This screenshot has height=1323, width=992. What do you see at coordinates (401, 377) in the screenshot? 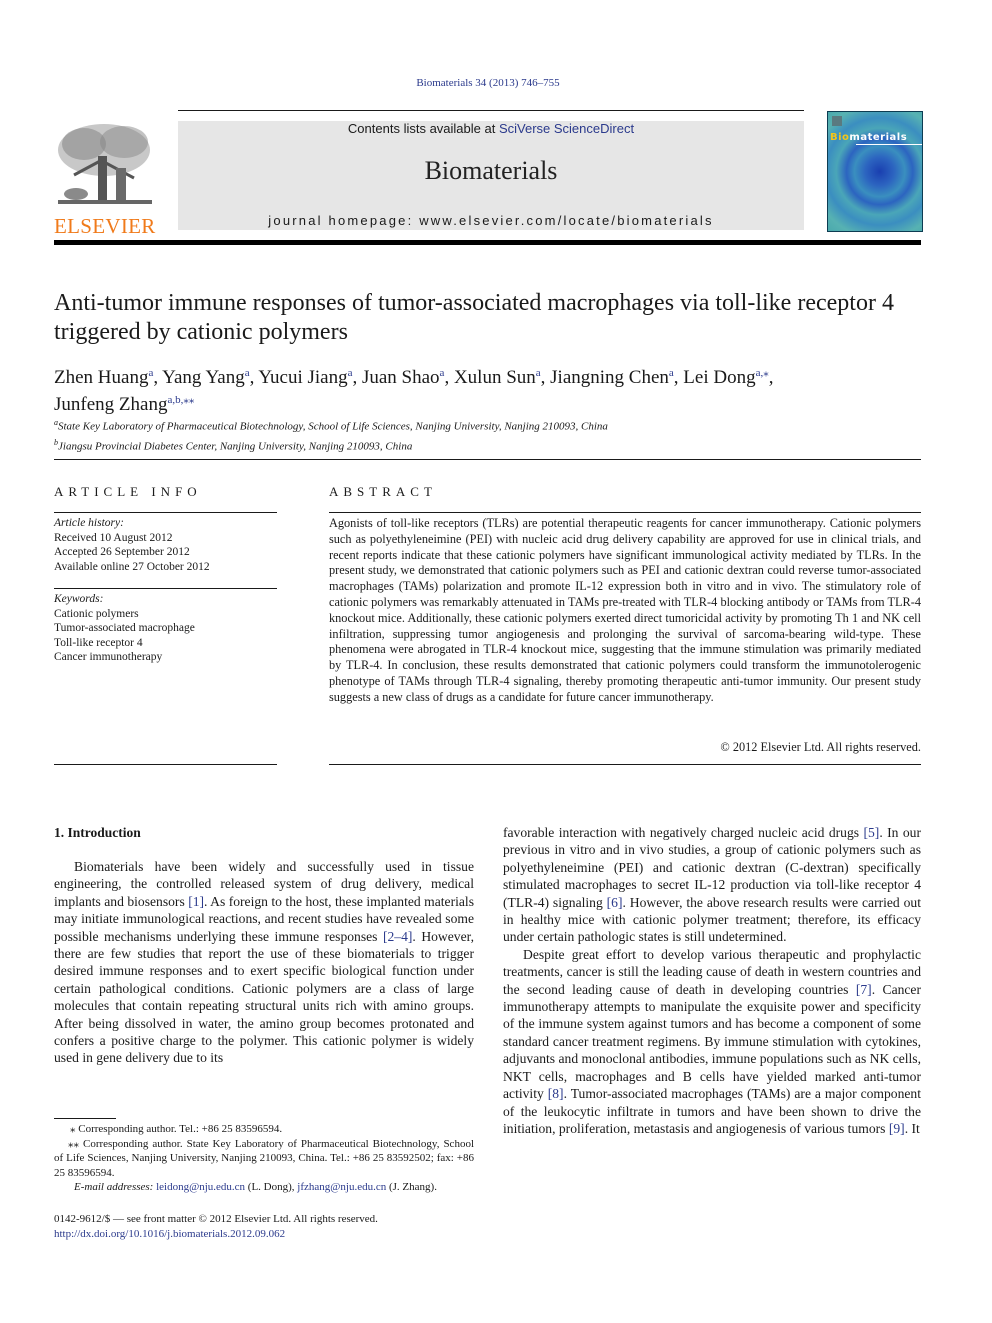
I see `author: Juan Shao` at bounding box center [401, 377].